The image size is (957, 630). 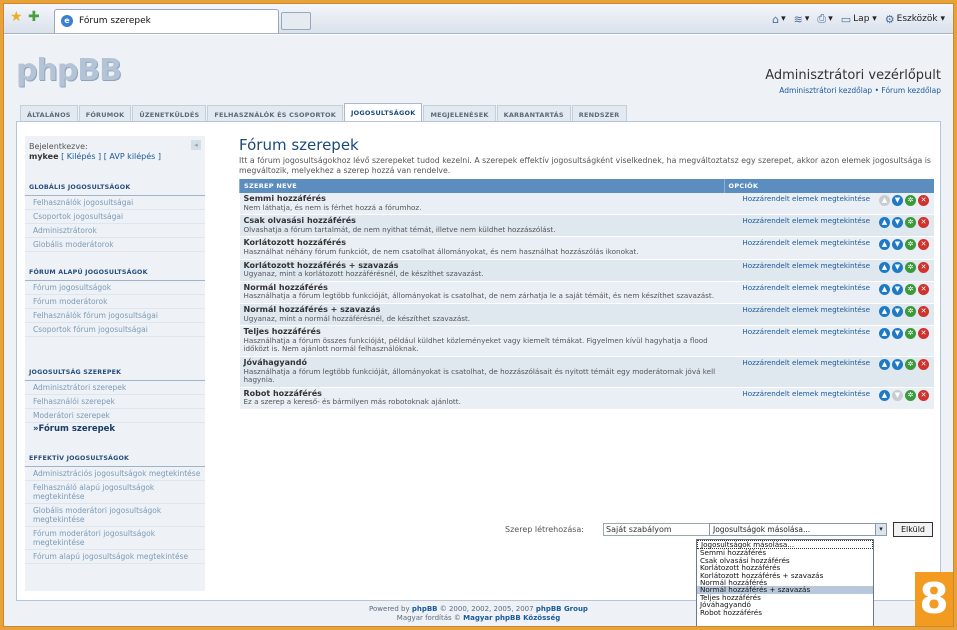 I want to click on tab-0: ÁLTALÁNOS, so click(x=49, y=113).